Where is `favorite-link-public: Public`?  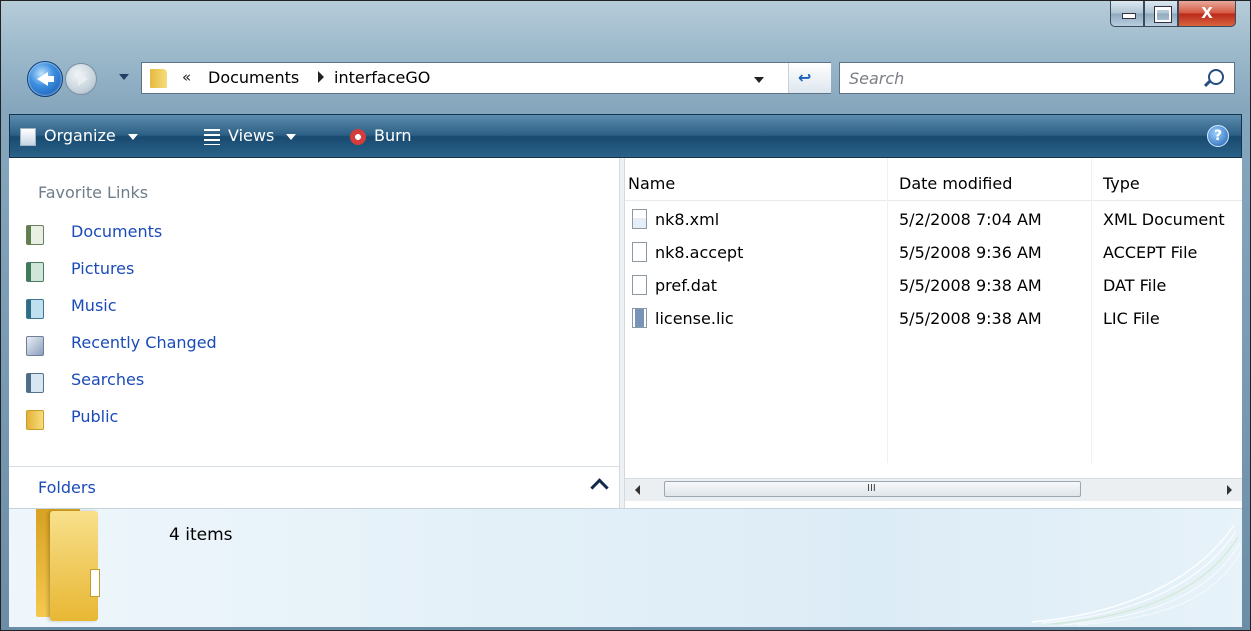 favorite-link-public: Public is located at coordinates (306, 424).